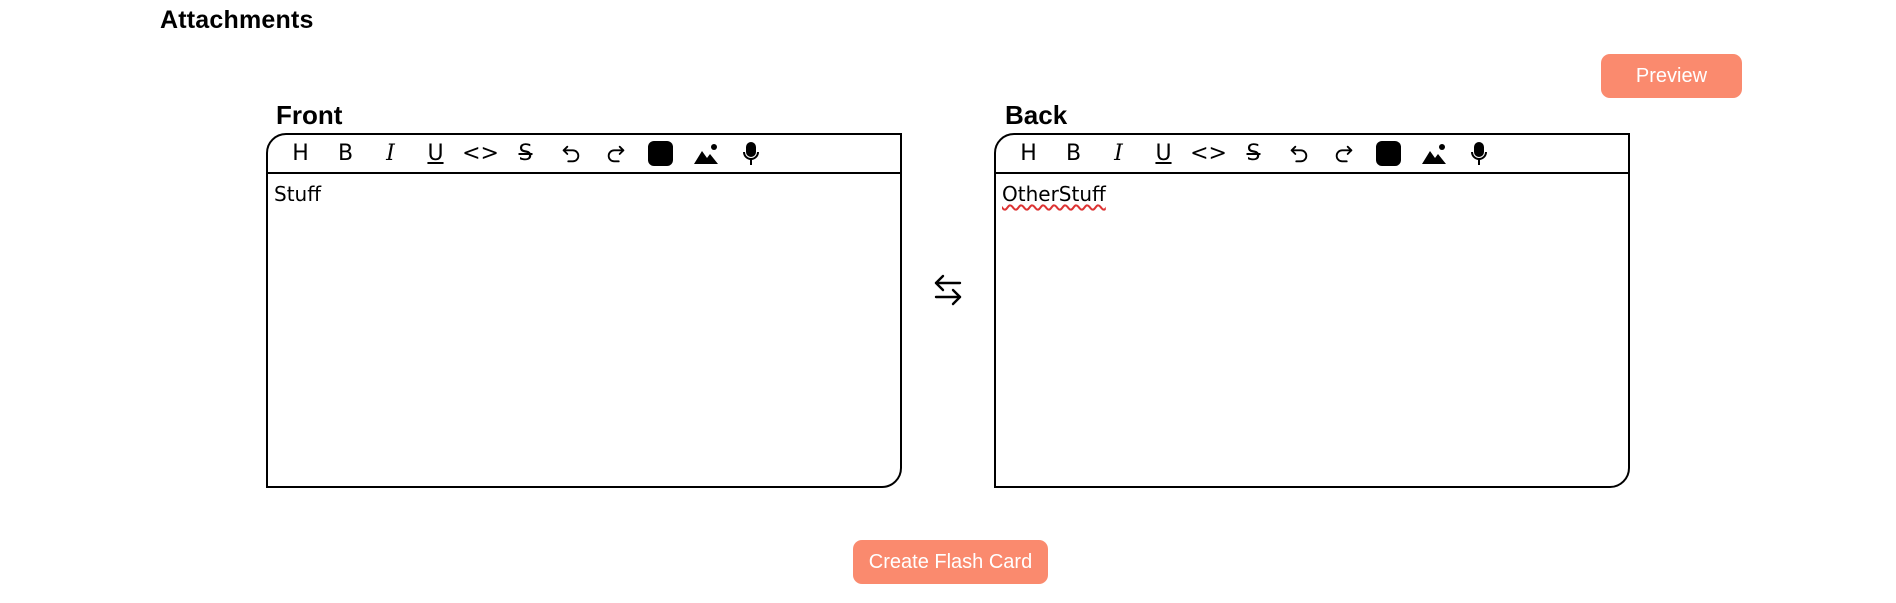 The height and width of the screenshot is (603, 1896). What do you see at coordinates (948, 290) in the screenshot?
I see `swap-icon` at bounding box center [948, 290].